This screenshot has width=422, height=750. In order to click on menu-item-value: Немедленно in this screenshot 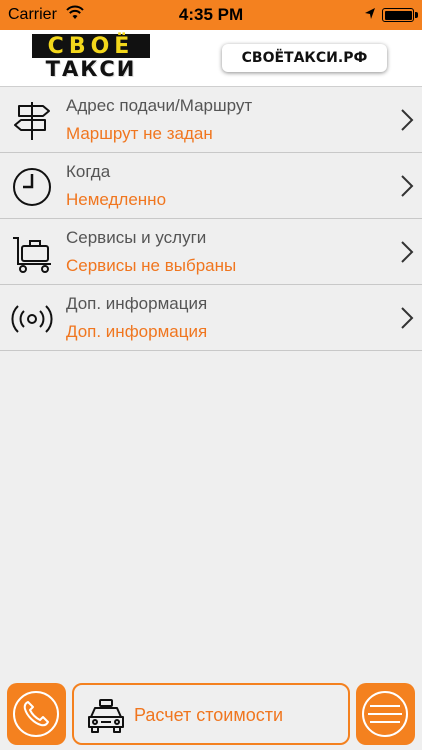, I will do `click(116, 199)`.